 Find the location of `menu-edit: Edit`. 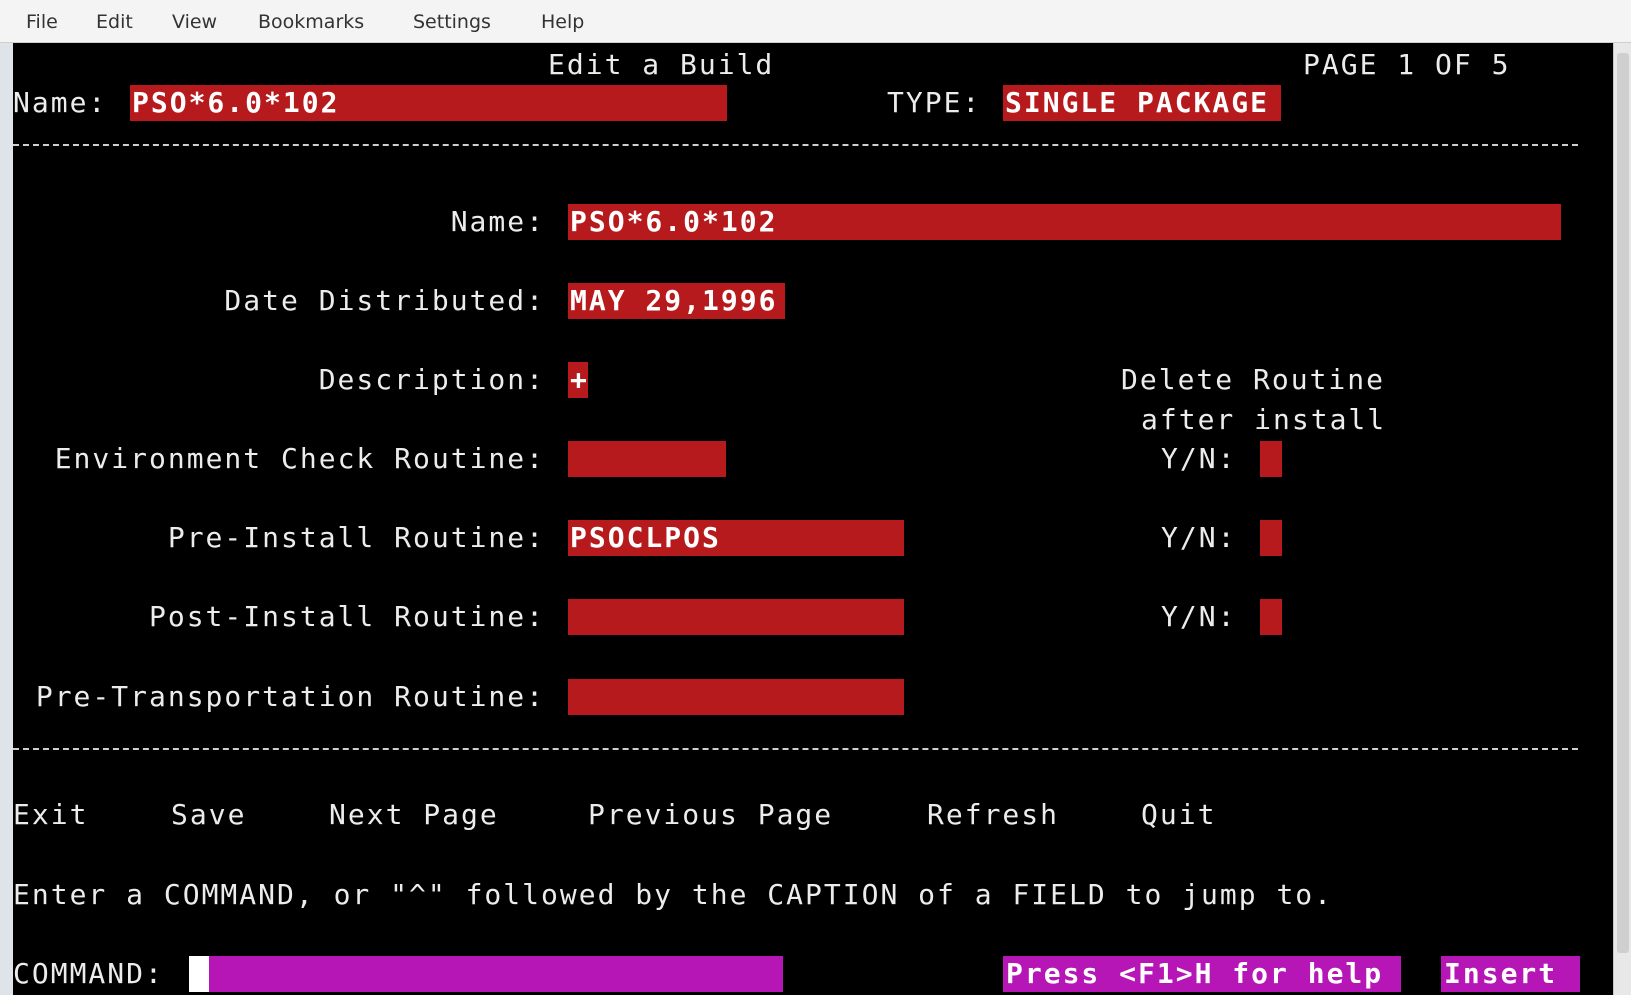

menu-edit: Edit is located at coordinates (114, 22).